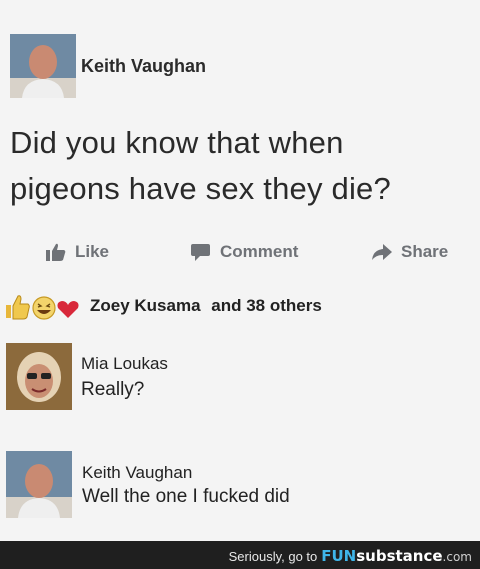 The image size is (480, 569). I want to click on reaction-summary: Zoey Kusama and 38 others, so click(206, 306).